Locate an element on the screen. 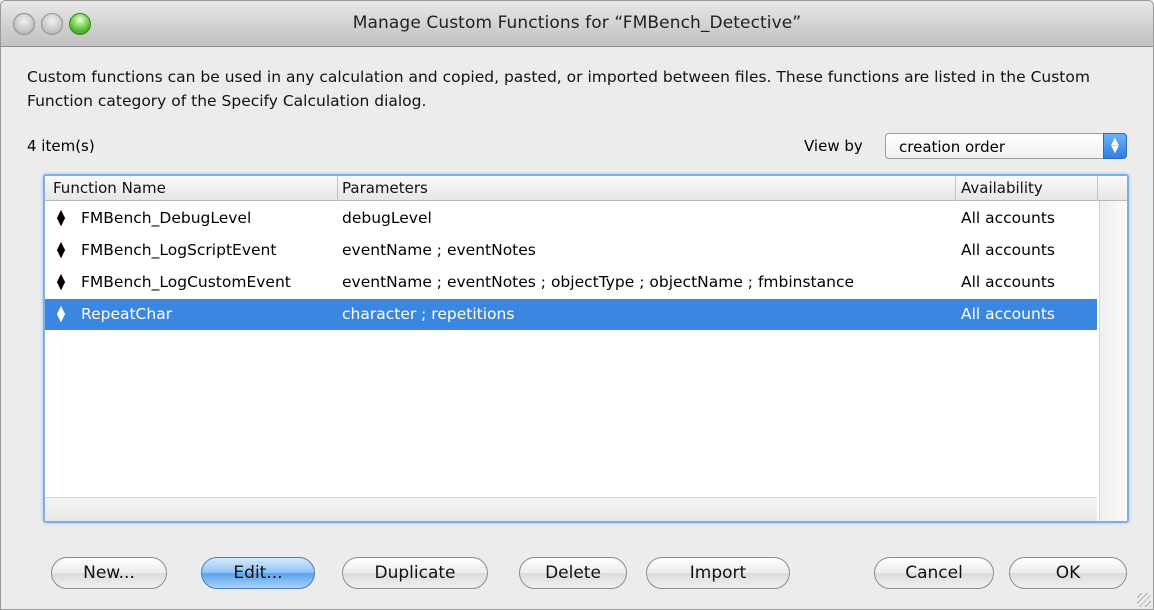  function-name-cell: FMBench_LogCustomEvent is located at coordinates (186, 282).